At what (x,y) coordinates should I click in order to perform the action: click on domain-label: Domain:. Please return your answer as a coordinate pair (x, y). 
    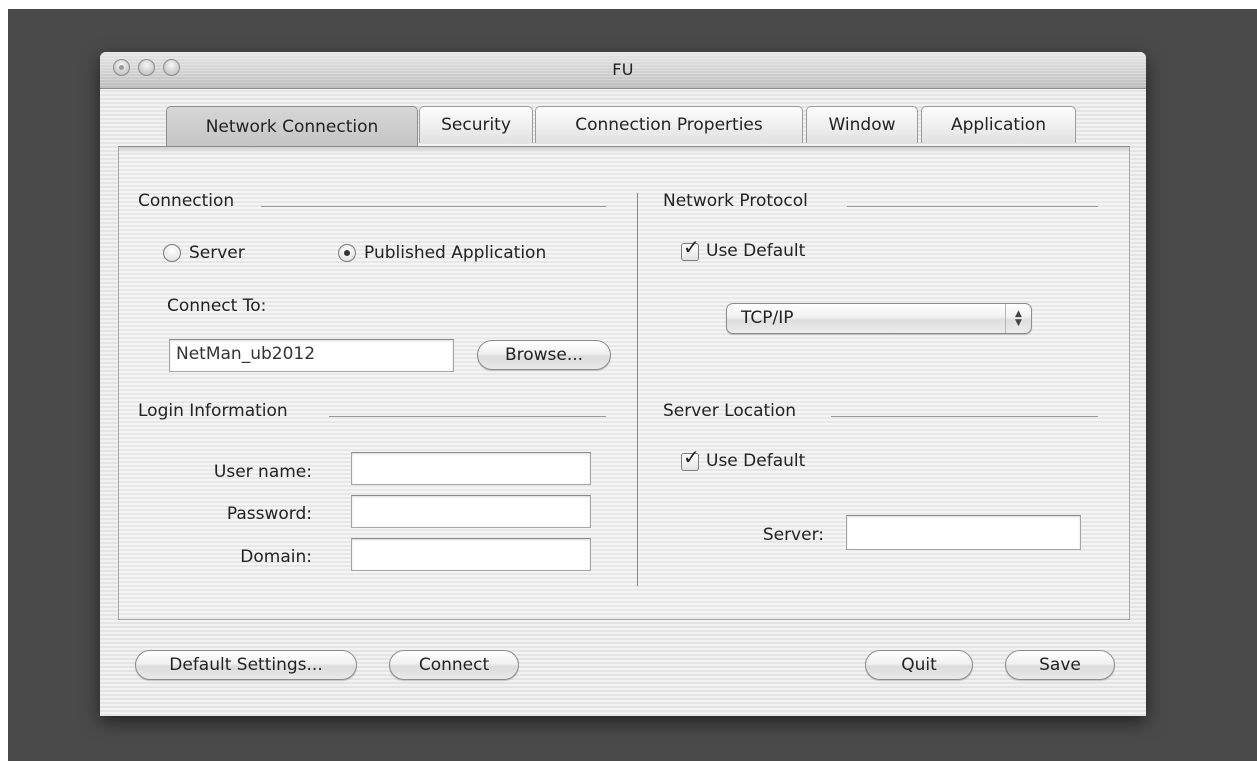
    Looking at the image, I should click on (276, 557).